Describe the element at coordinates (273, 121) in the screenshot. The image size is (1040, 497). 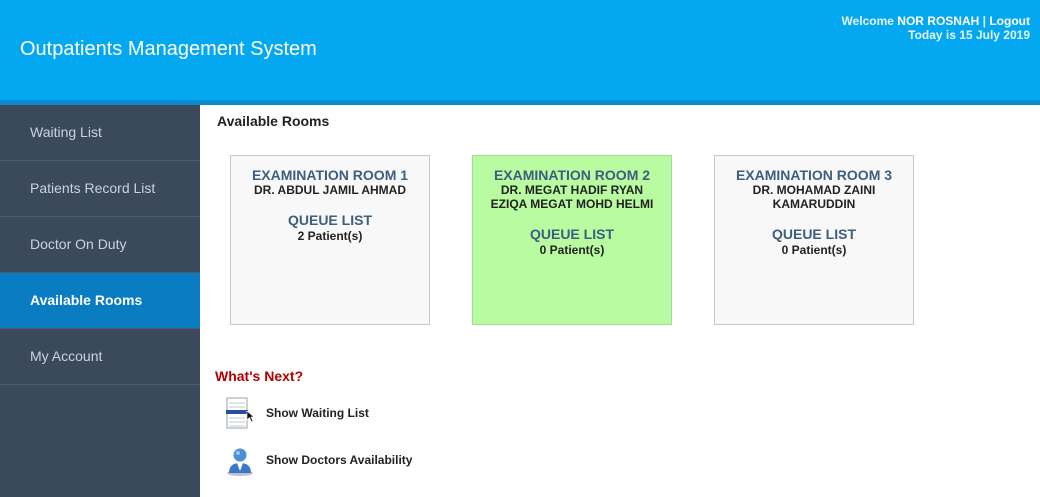
I see `page-title: Available Rooms` at that location.